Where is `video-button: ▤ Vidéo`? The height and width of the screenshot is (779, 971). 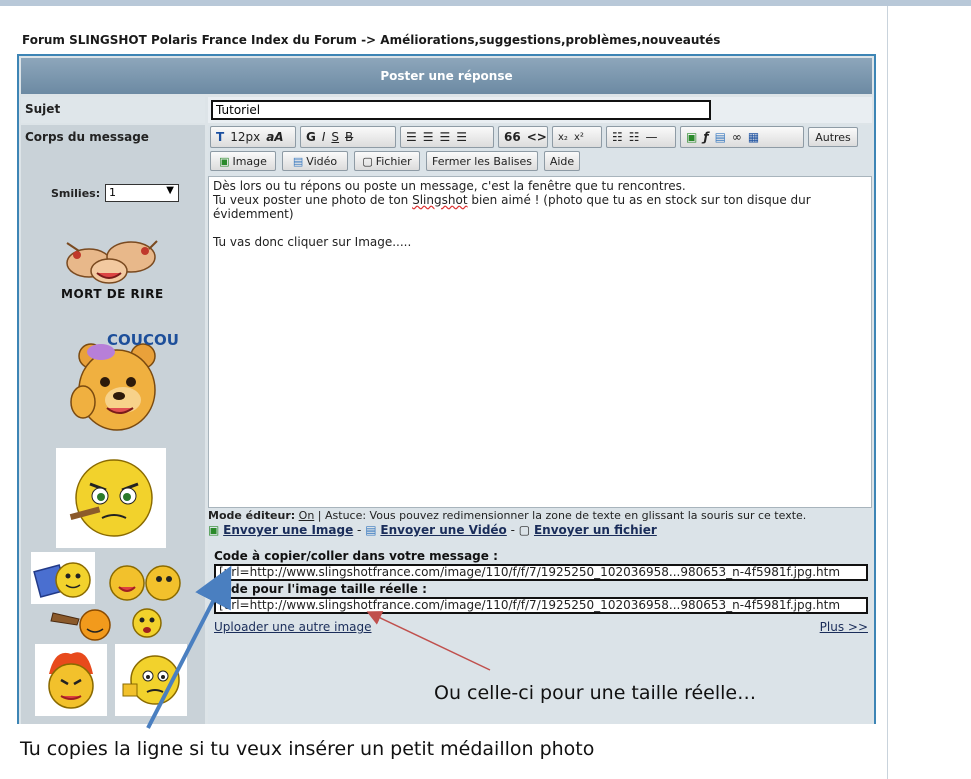 video-button: ▤ Vidéo is located at coordinates (315, 161).